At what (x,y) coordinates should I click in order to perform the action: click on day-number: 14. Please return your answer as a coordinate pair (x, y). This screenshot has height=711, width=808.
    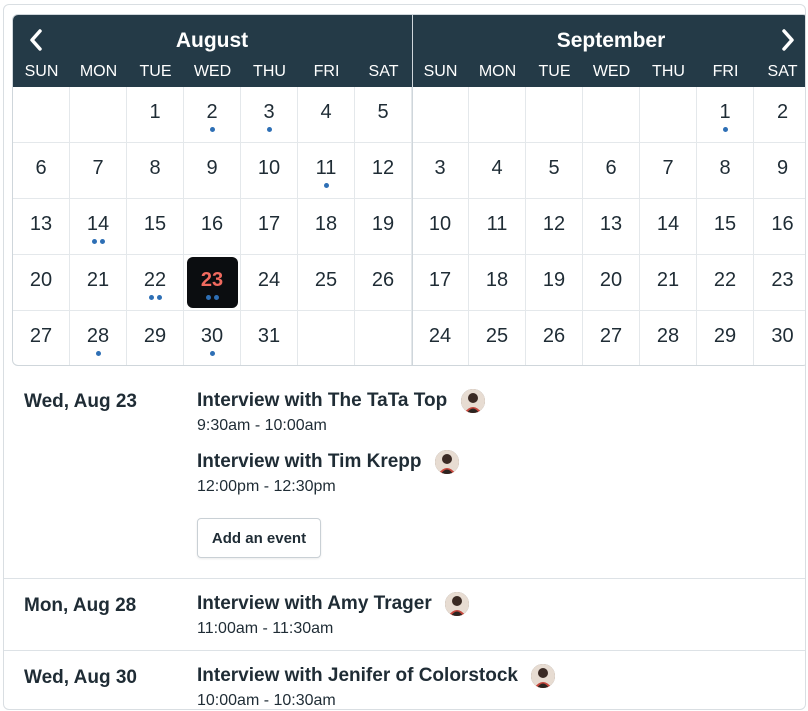
    Looking at the image, I should click on (98, 224).